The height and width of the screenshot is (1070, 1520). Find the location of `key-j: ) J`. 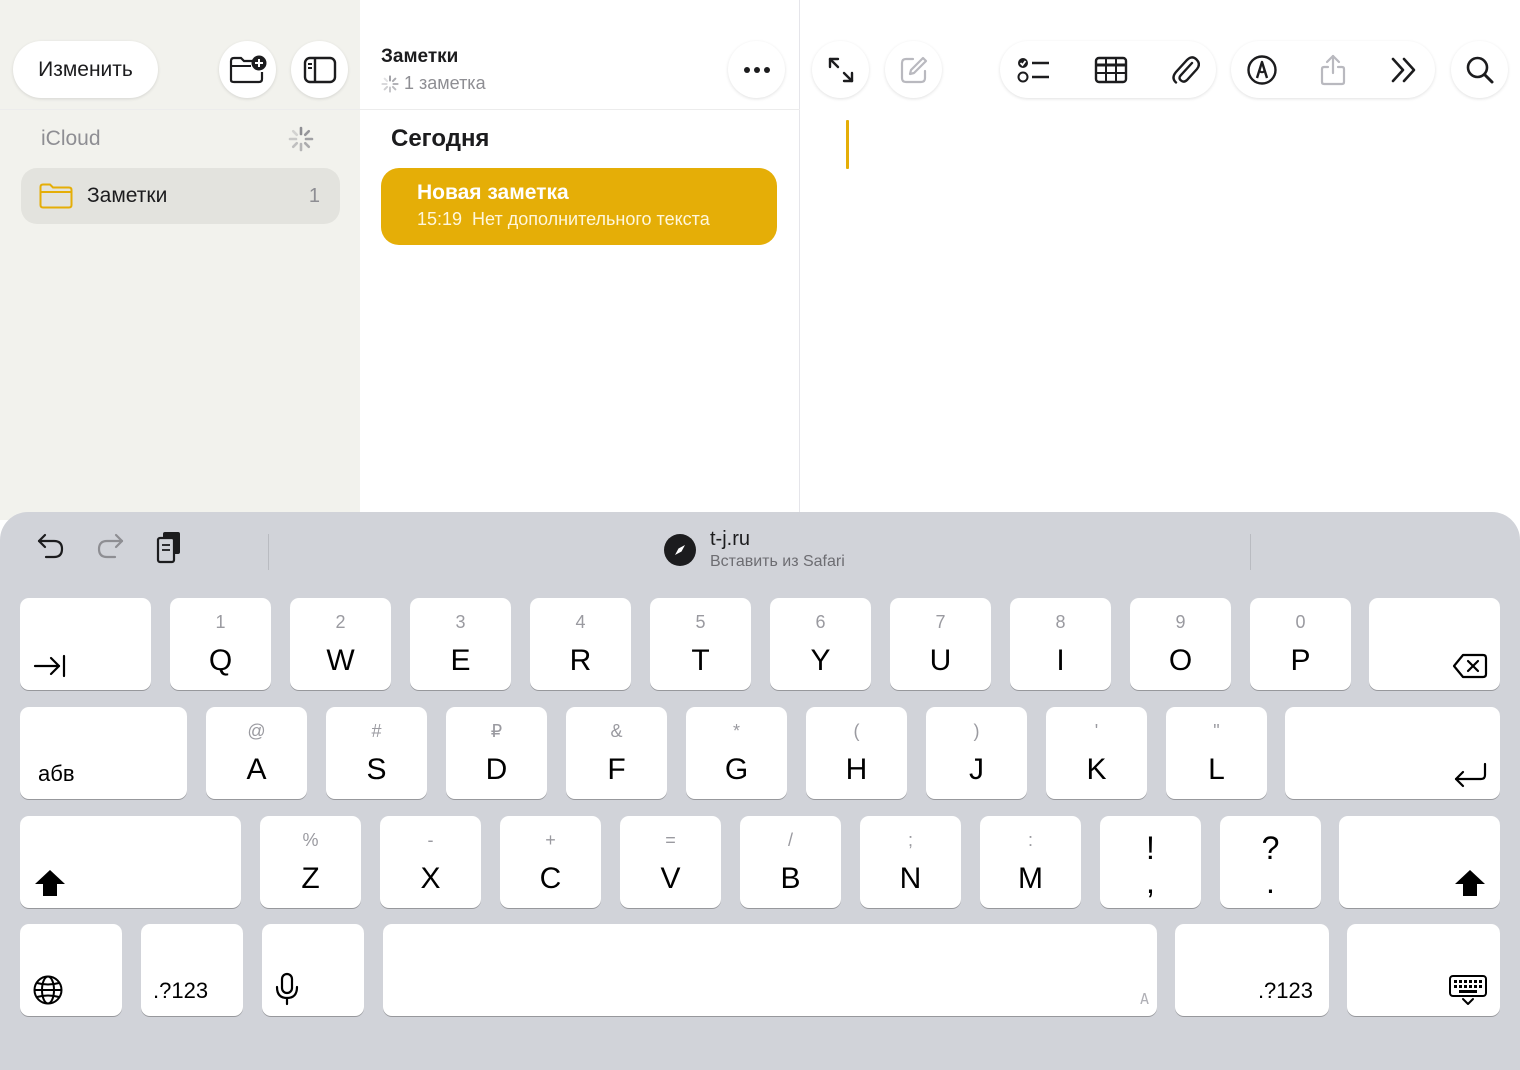

key-j: ) J is located at coordinates (976, 753).